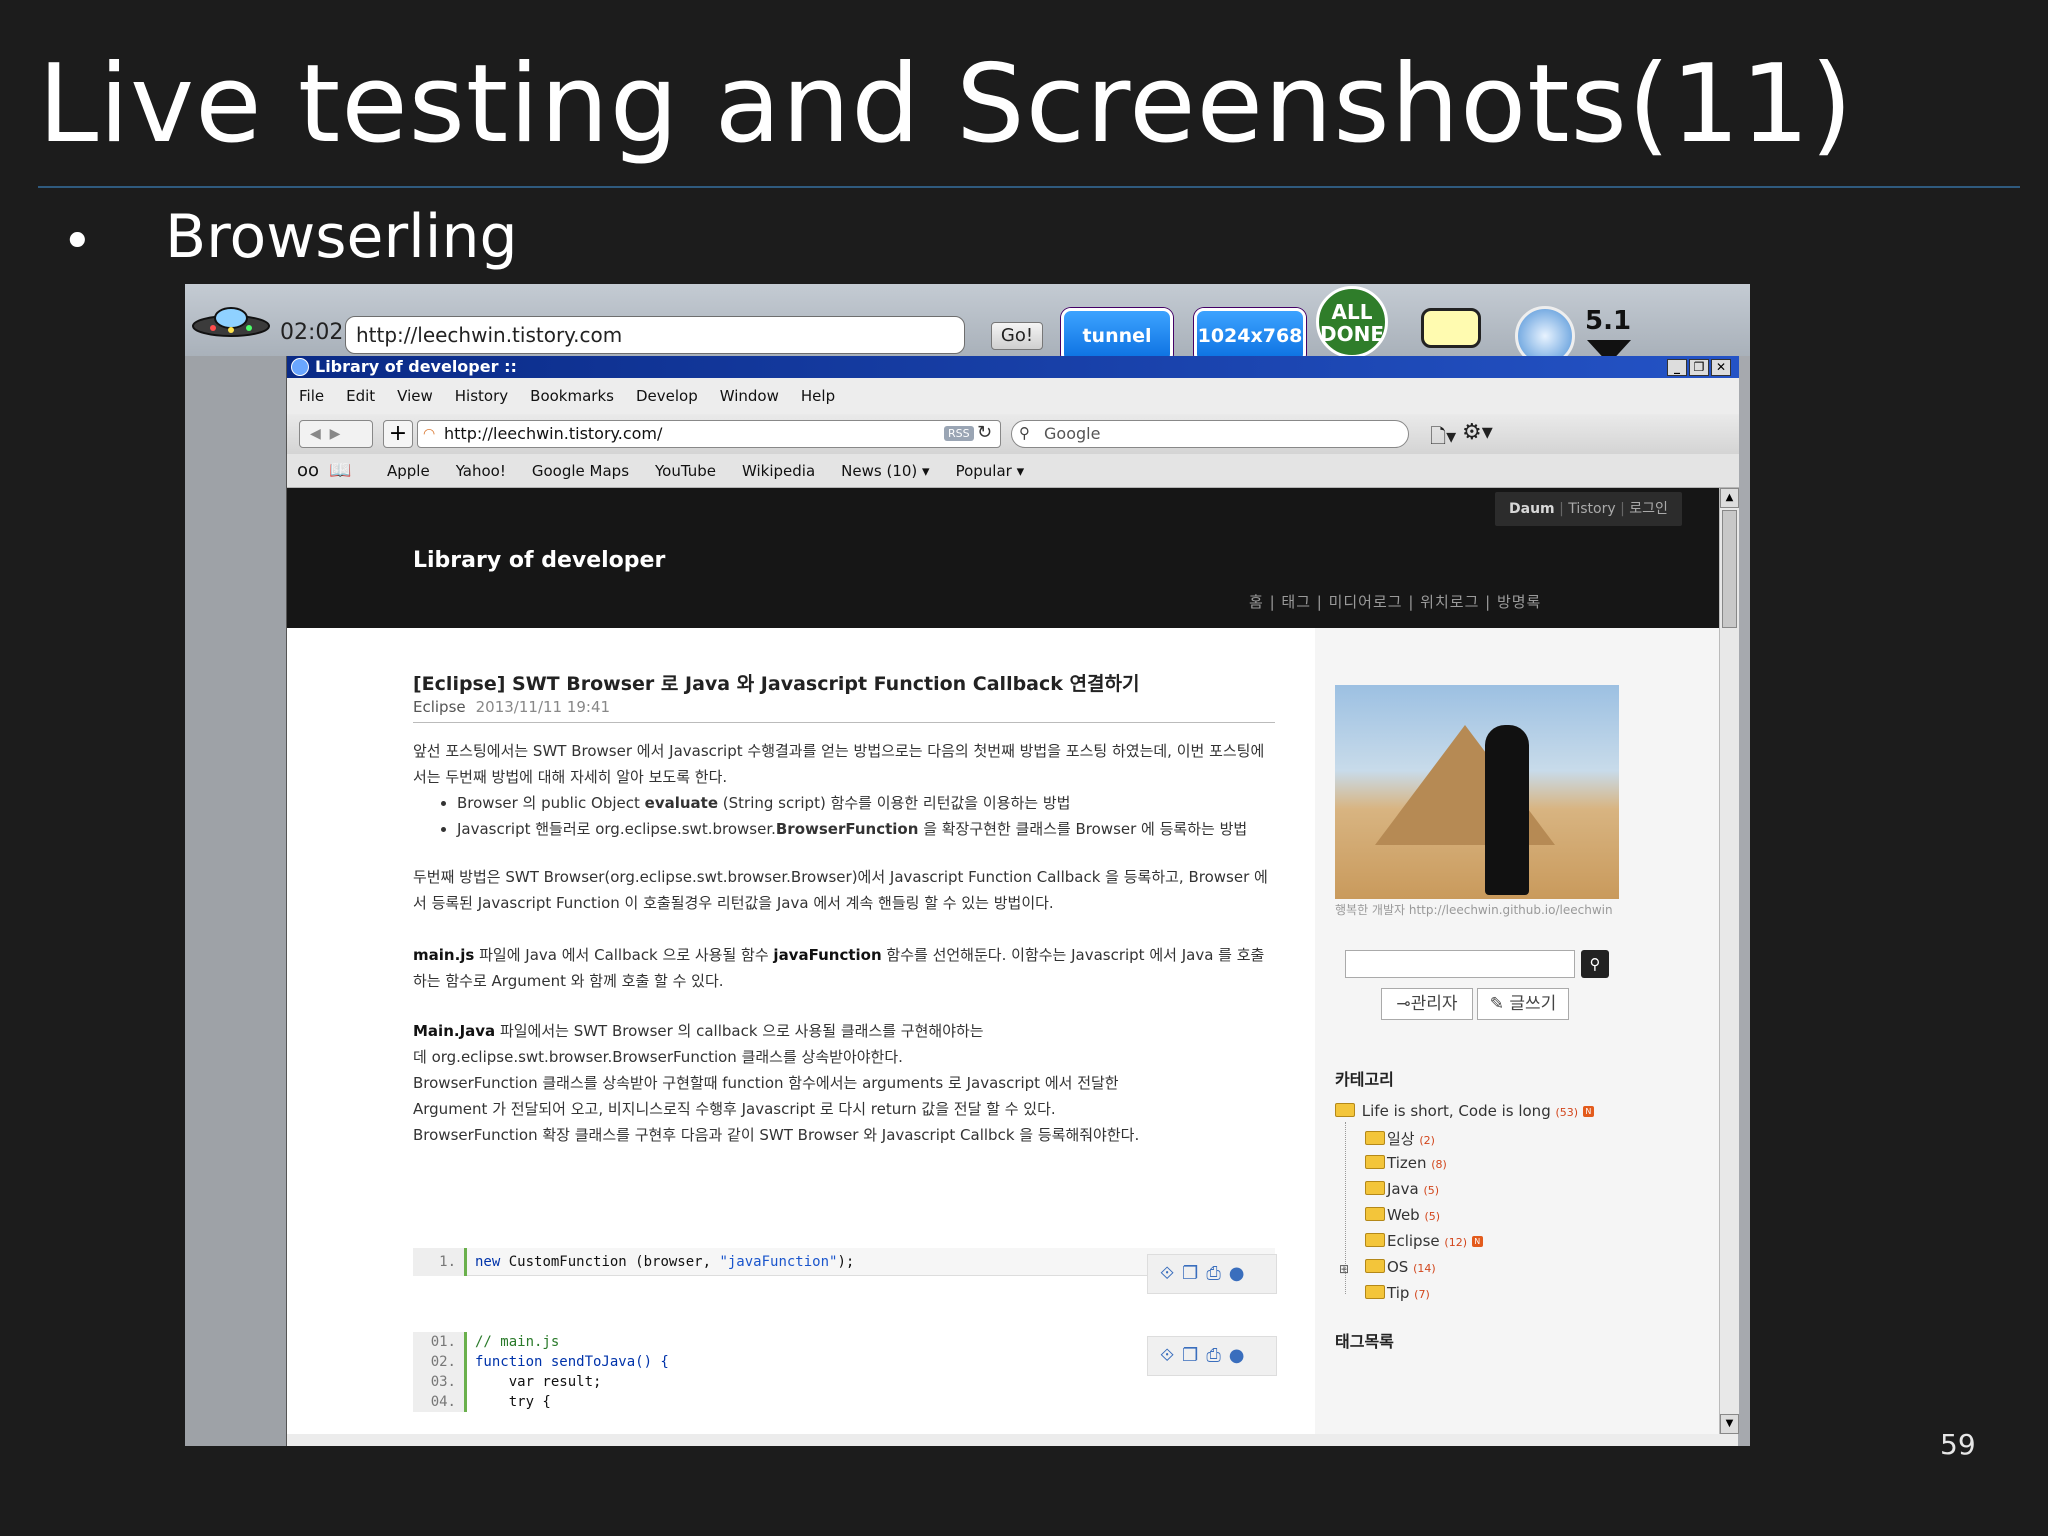 Image resolution: width=2048 pixels, height=1536 pixels. Describe the element at coordinates (1608, 321) in the screenshot. I see `browser-version: 5.1` at that location.